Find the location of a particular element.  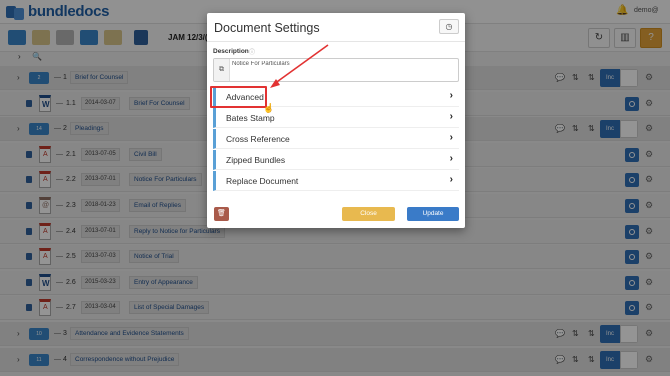

description-label: Description is located at coordinates (231, 51).